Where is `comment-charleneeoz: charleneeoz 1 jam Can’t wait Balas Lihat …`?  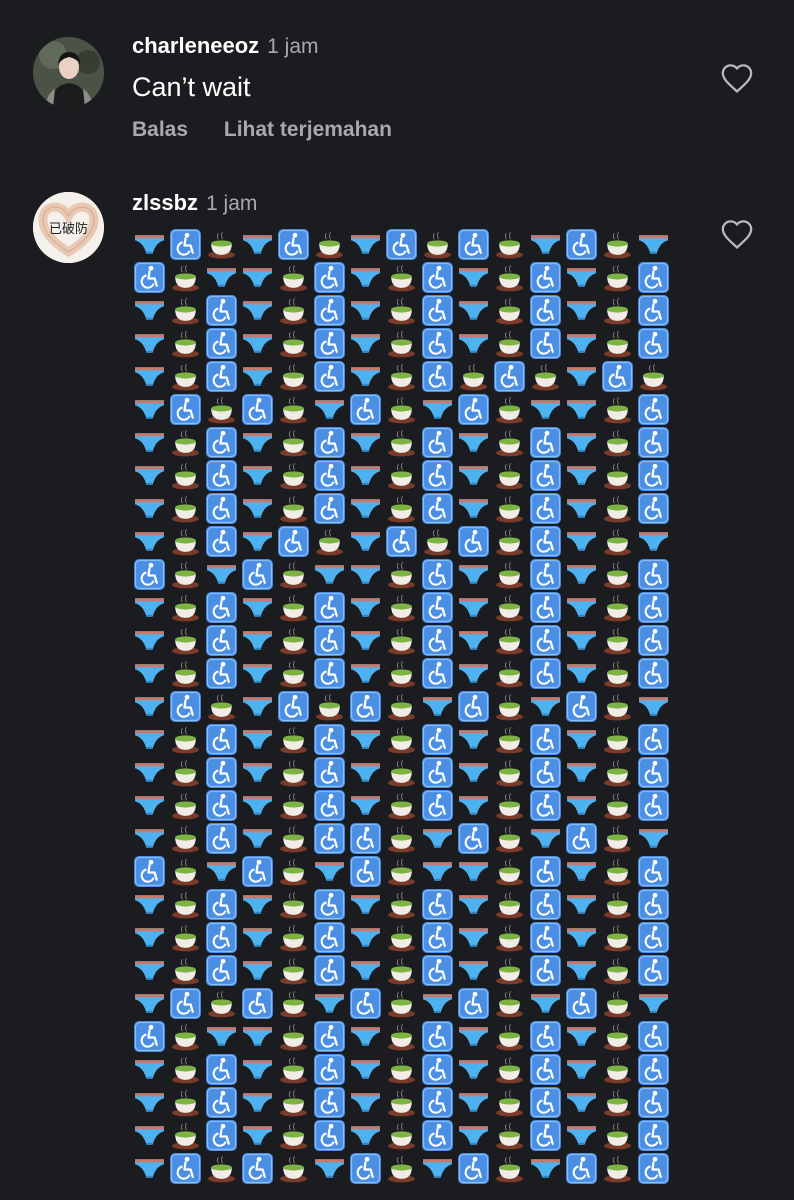
comment-charleneeoz: charleneeoz 1 jam Can’t wait Balas Lihat … is located at coordinates (397, 85).